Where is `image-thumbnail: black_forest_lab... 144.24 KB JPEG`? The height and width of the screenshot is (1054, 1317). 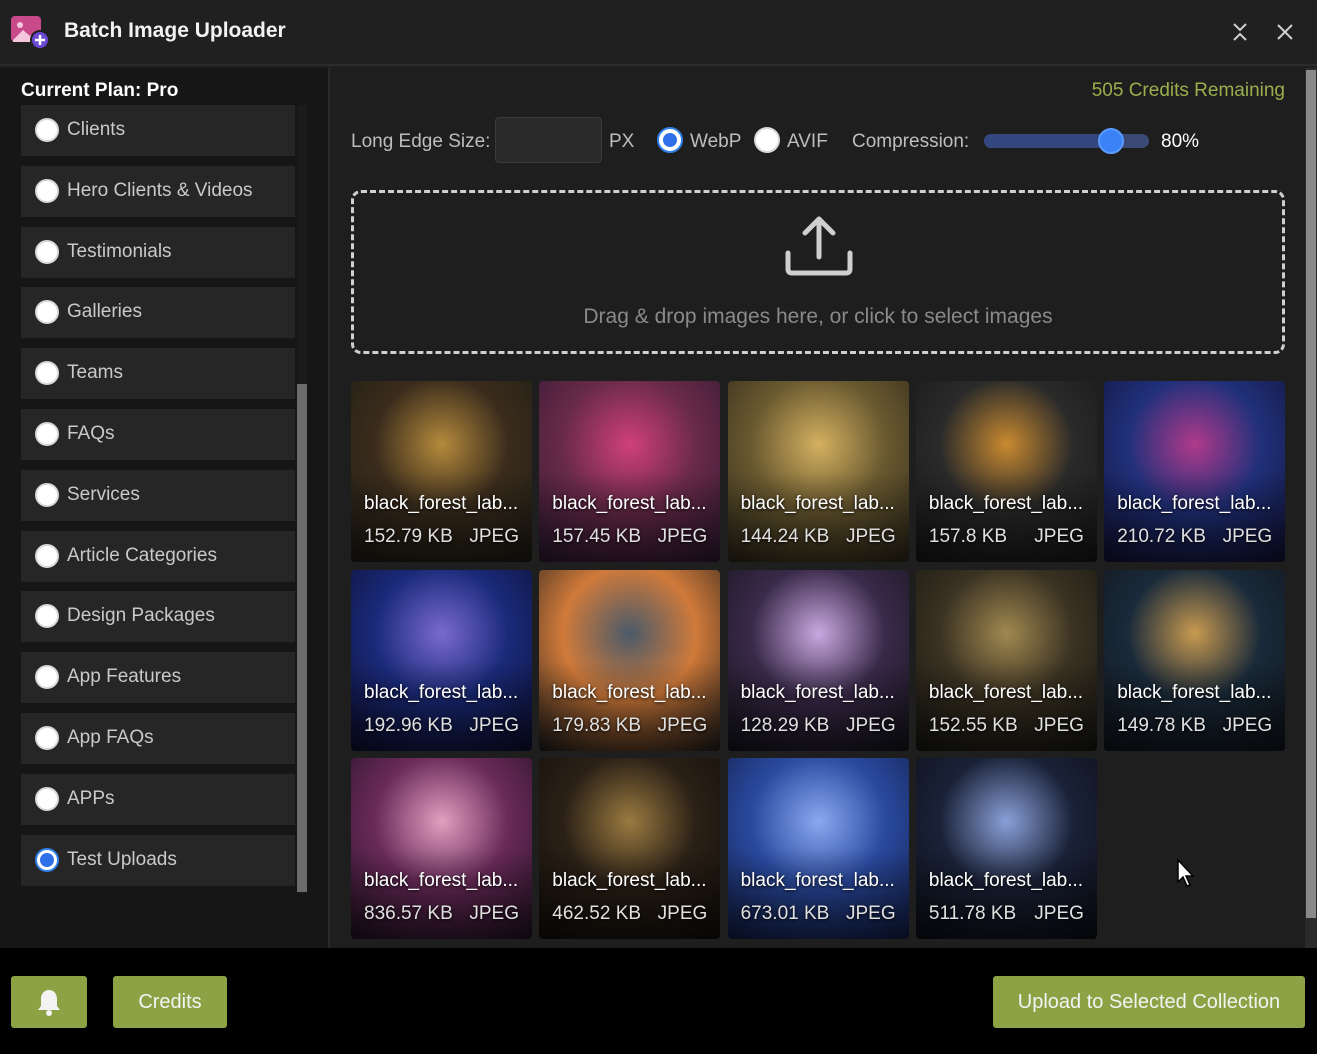
image-thumbnail: black_forest_lab... 144.24 KB JPEG is located at coordinates (818, 471).